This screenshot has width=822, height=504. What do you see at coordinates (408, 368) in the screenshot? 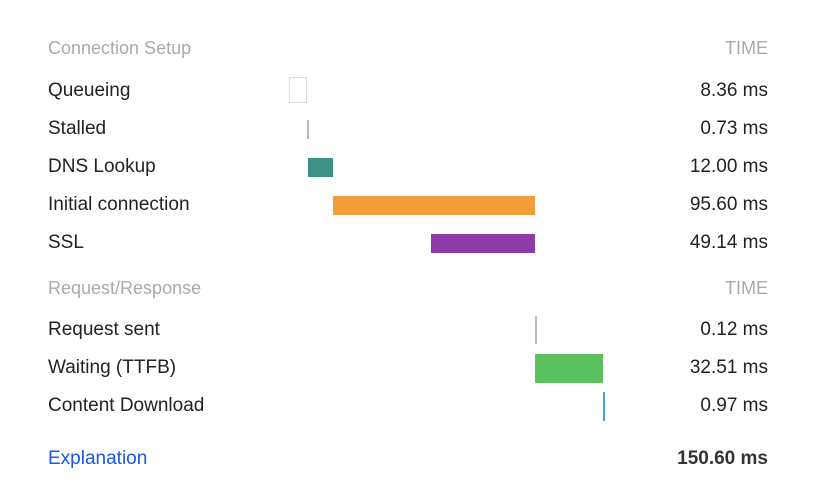
I see `timing-row: Waiting (TTFB) 32.51 ms` at bounding box center [408, 368].